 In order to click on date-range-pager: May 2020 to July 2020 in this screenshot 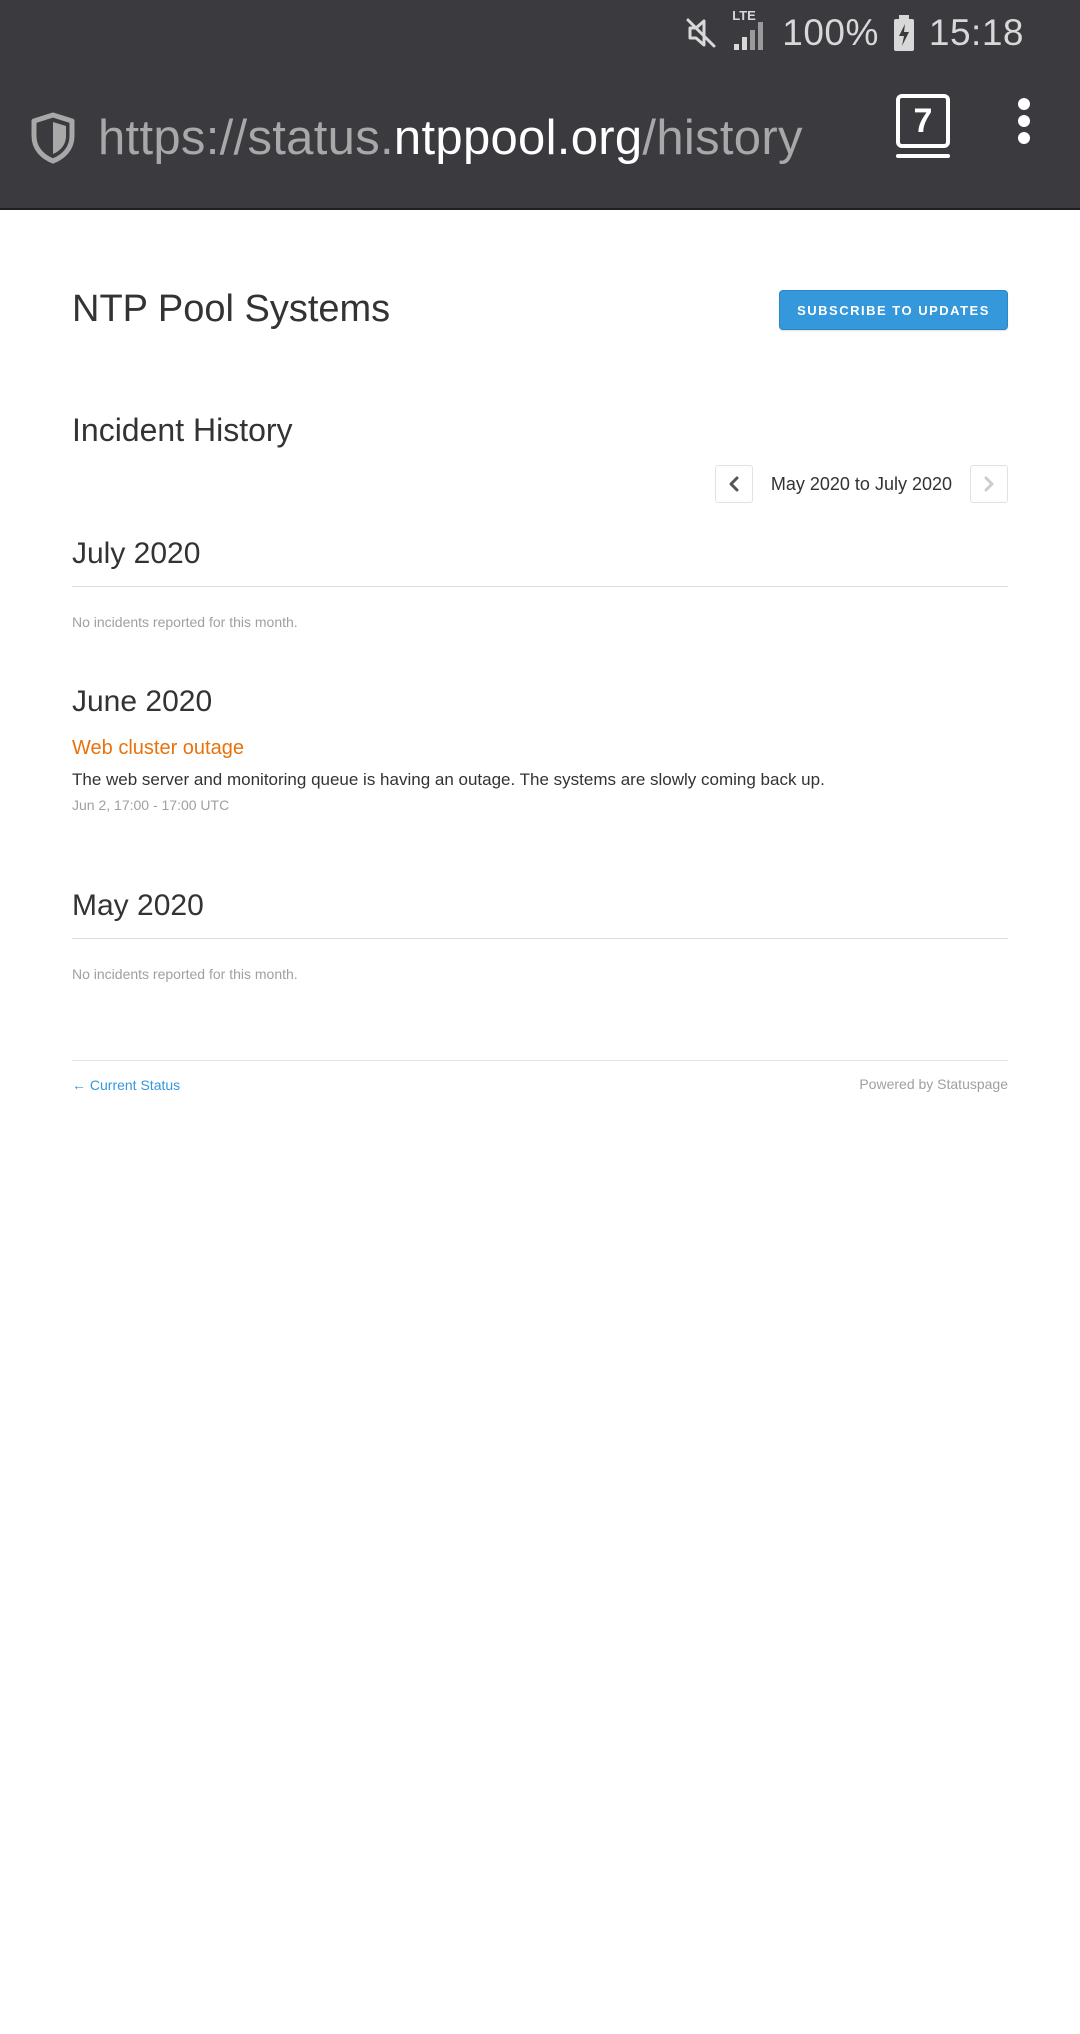, I will do `click(861, 484)`.